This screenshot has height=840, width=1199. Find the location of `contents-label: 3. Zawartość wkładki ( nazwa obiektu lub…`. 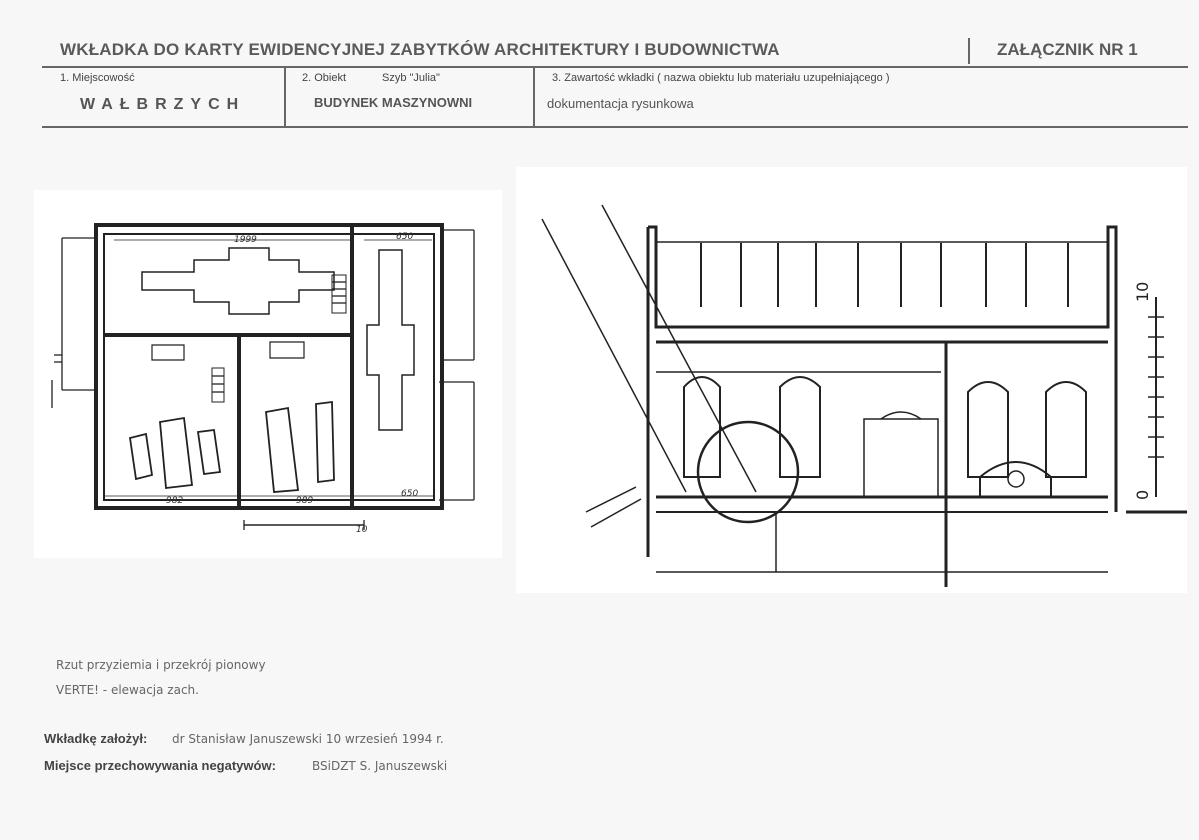

contents-label: 3. Zawartość wkładki ( nazwa obiektu lub… is located at coordinates (721, 78).